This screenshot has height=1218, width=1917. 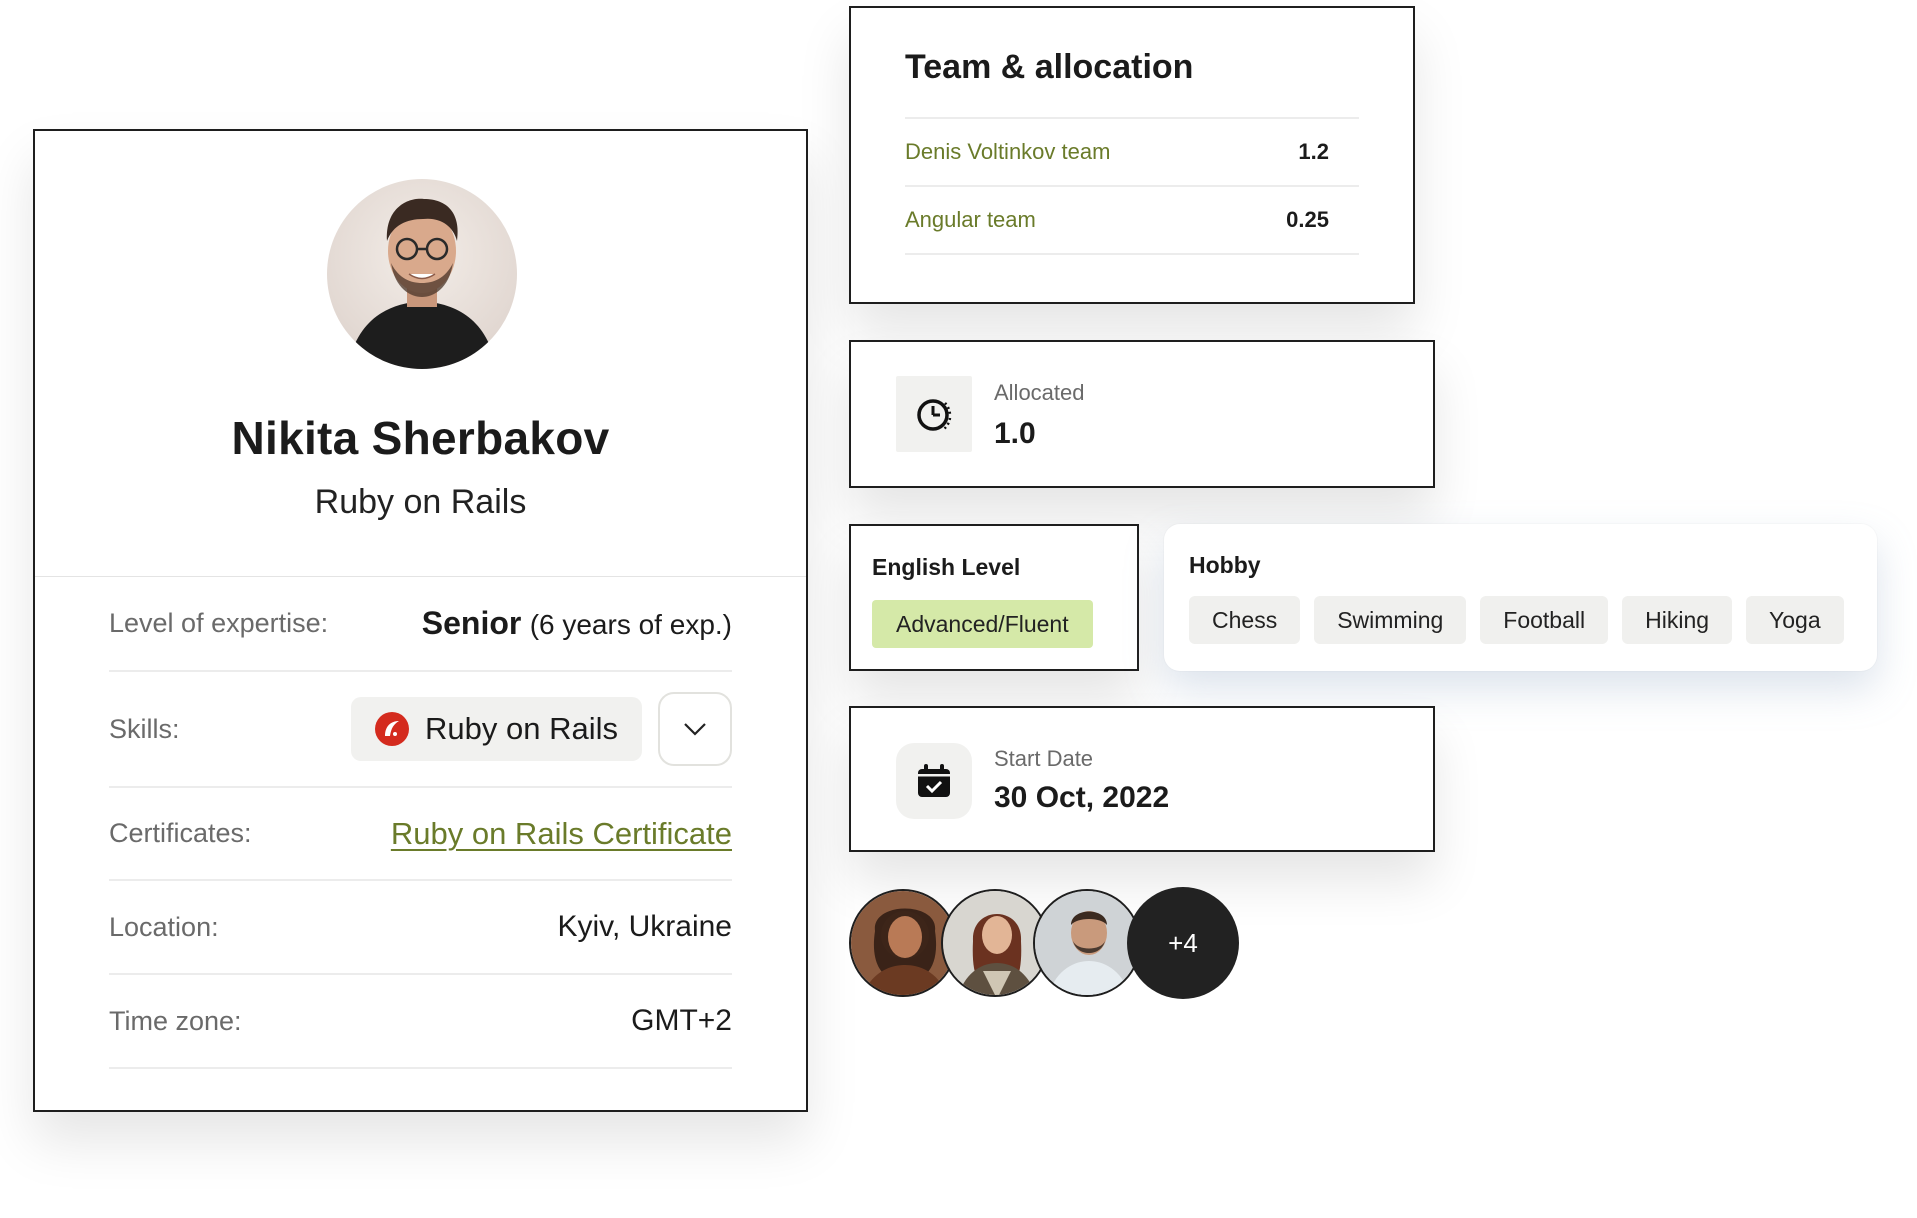 What do you see at coordinates (1015, 433) in the screenshot?
I see `allocated-value: 1.0` at bounding box center [1015, 433].